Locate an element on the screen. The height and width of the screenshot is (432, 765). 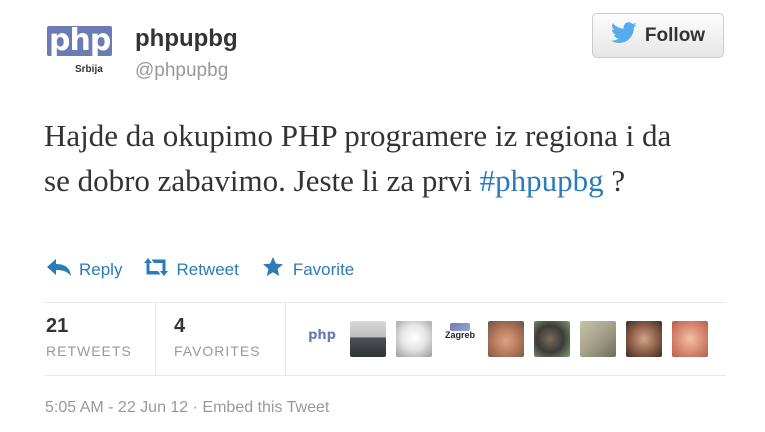
avatar: php Srbija is located at coordinates (82, 51).